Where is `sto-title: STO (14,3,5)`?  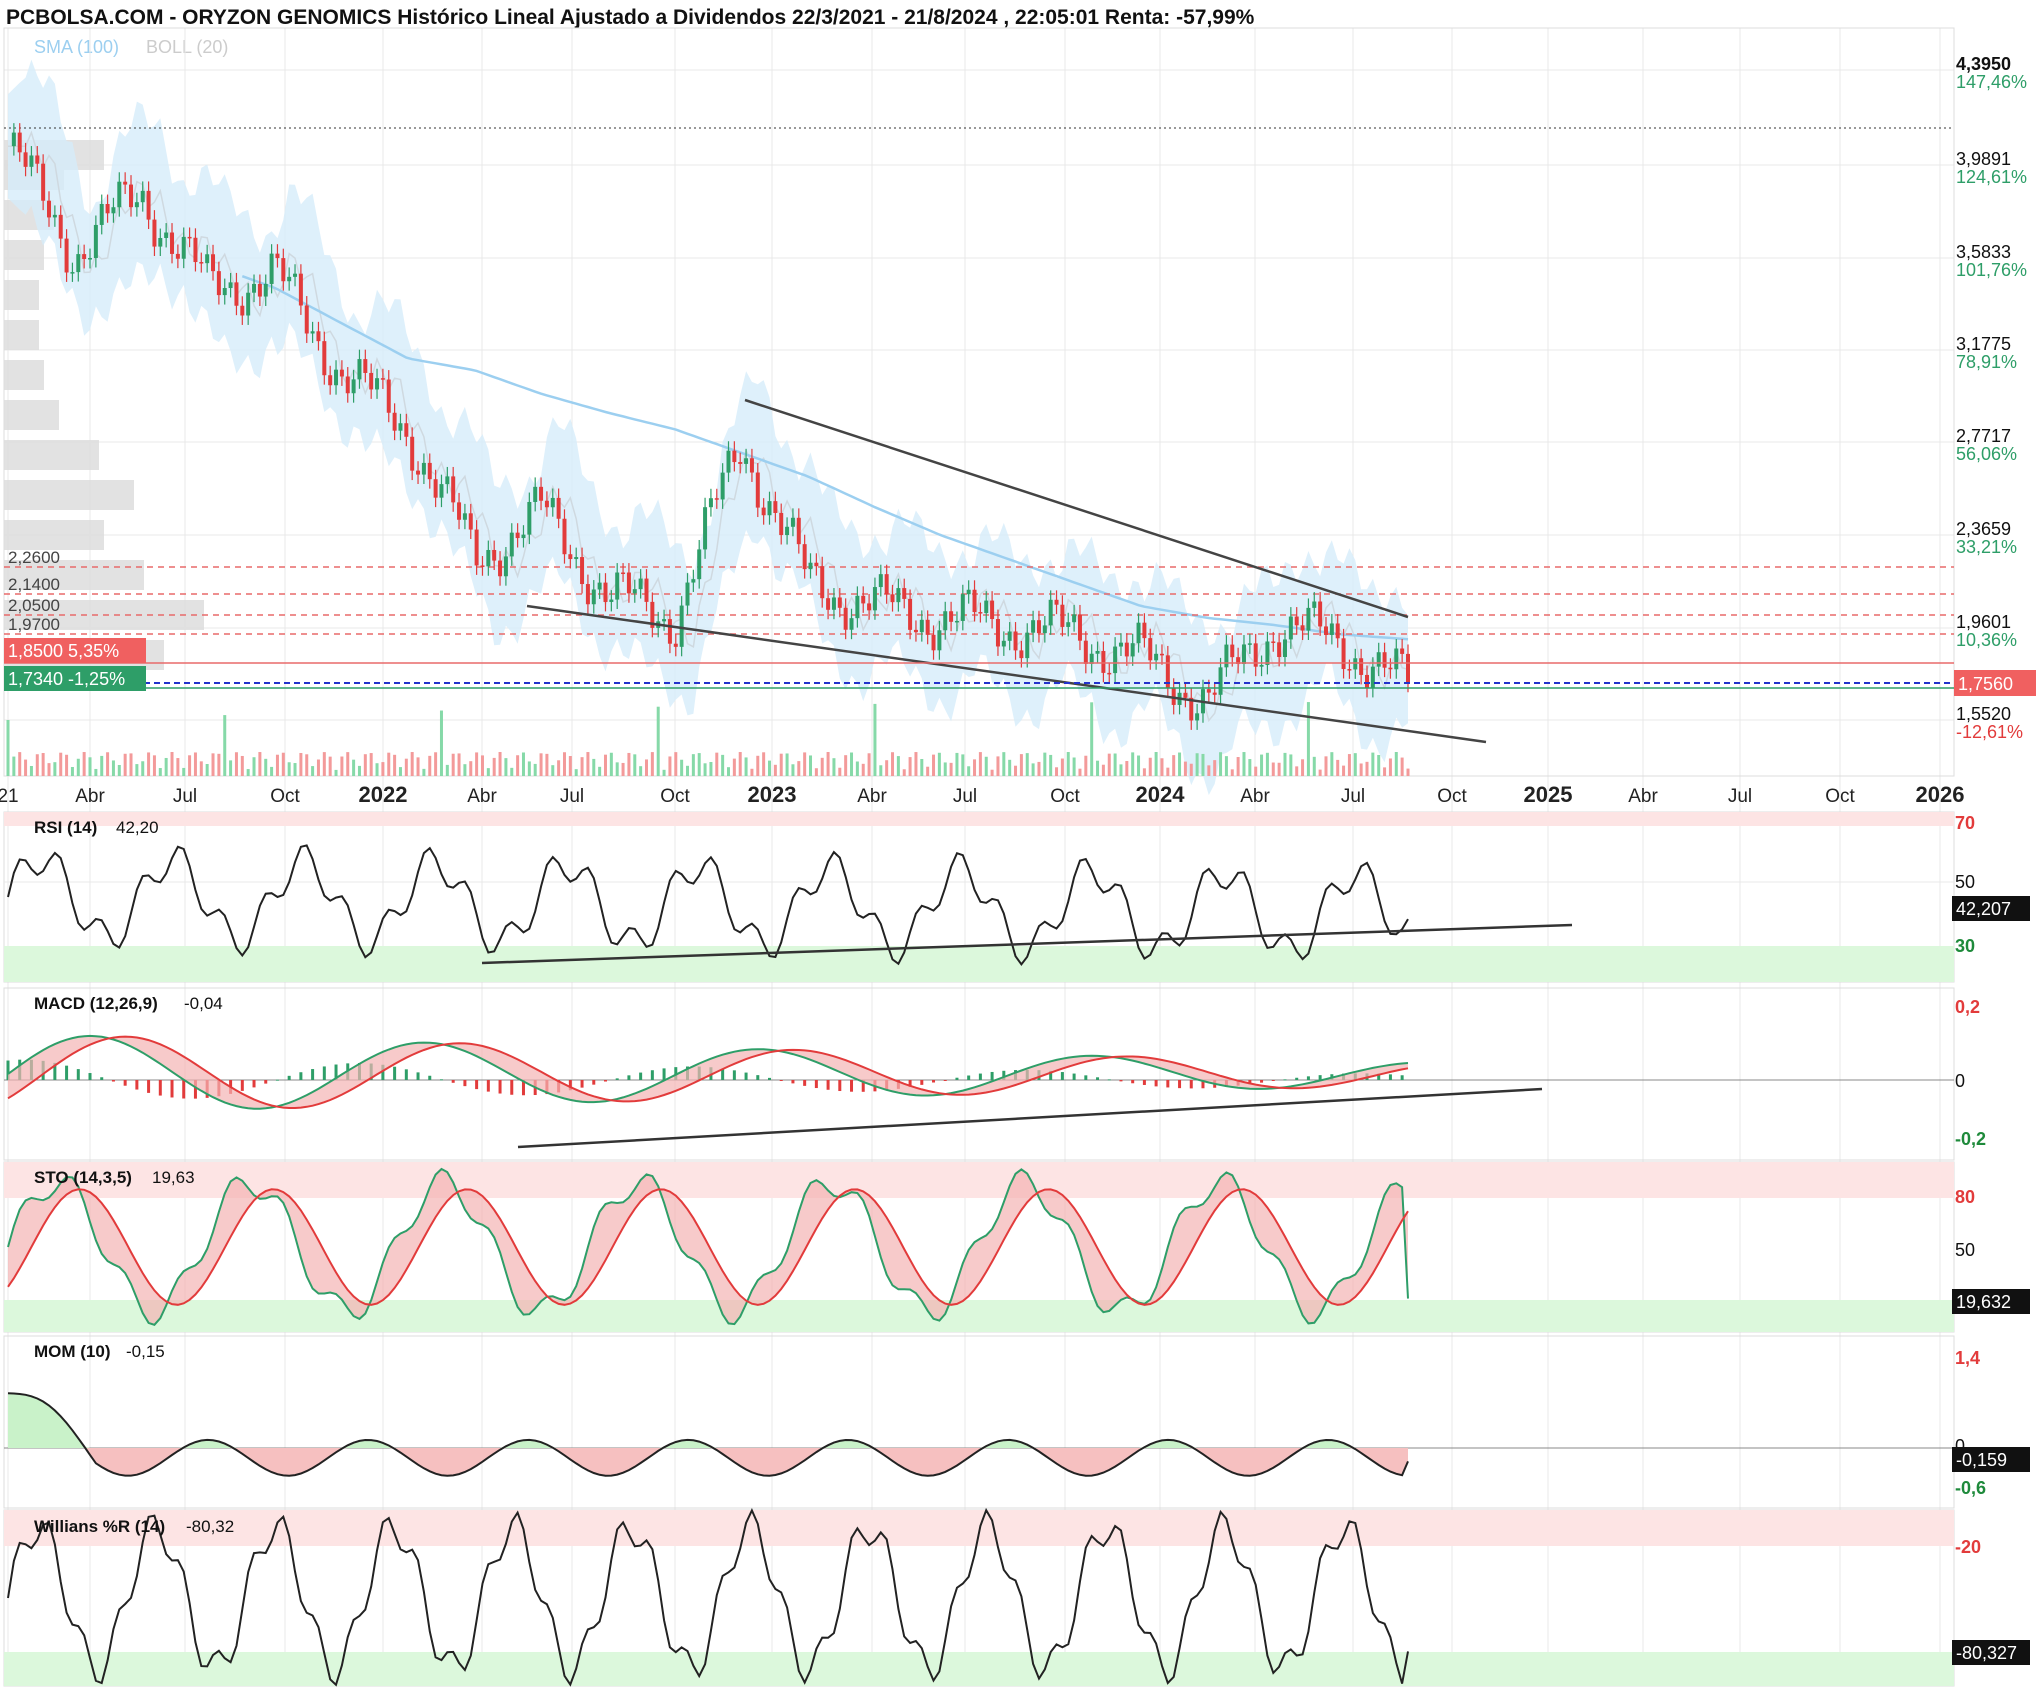 sto-title: STO (14,3,5) is located at coordinates (83, 1177).